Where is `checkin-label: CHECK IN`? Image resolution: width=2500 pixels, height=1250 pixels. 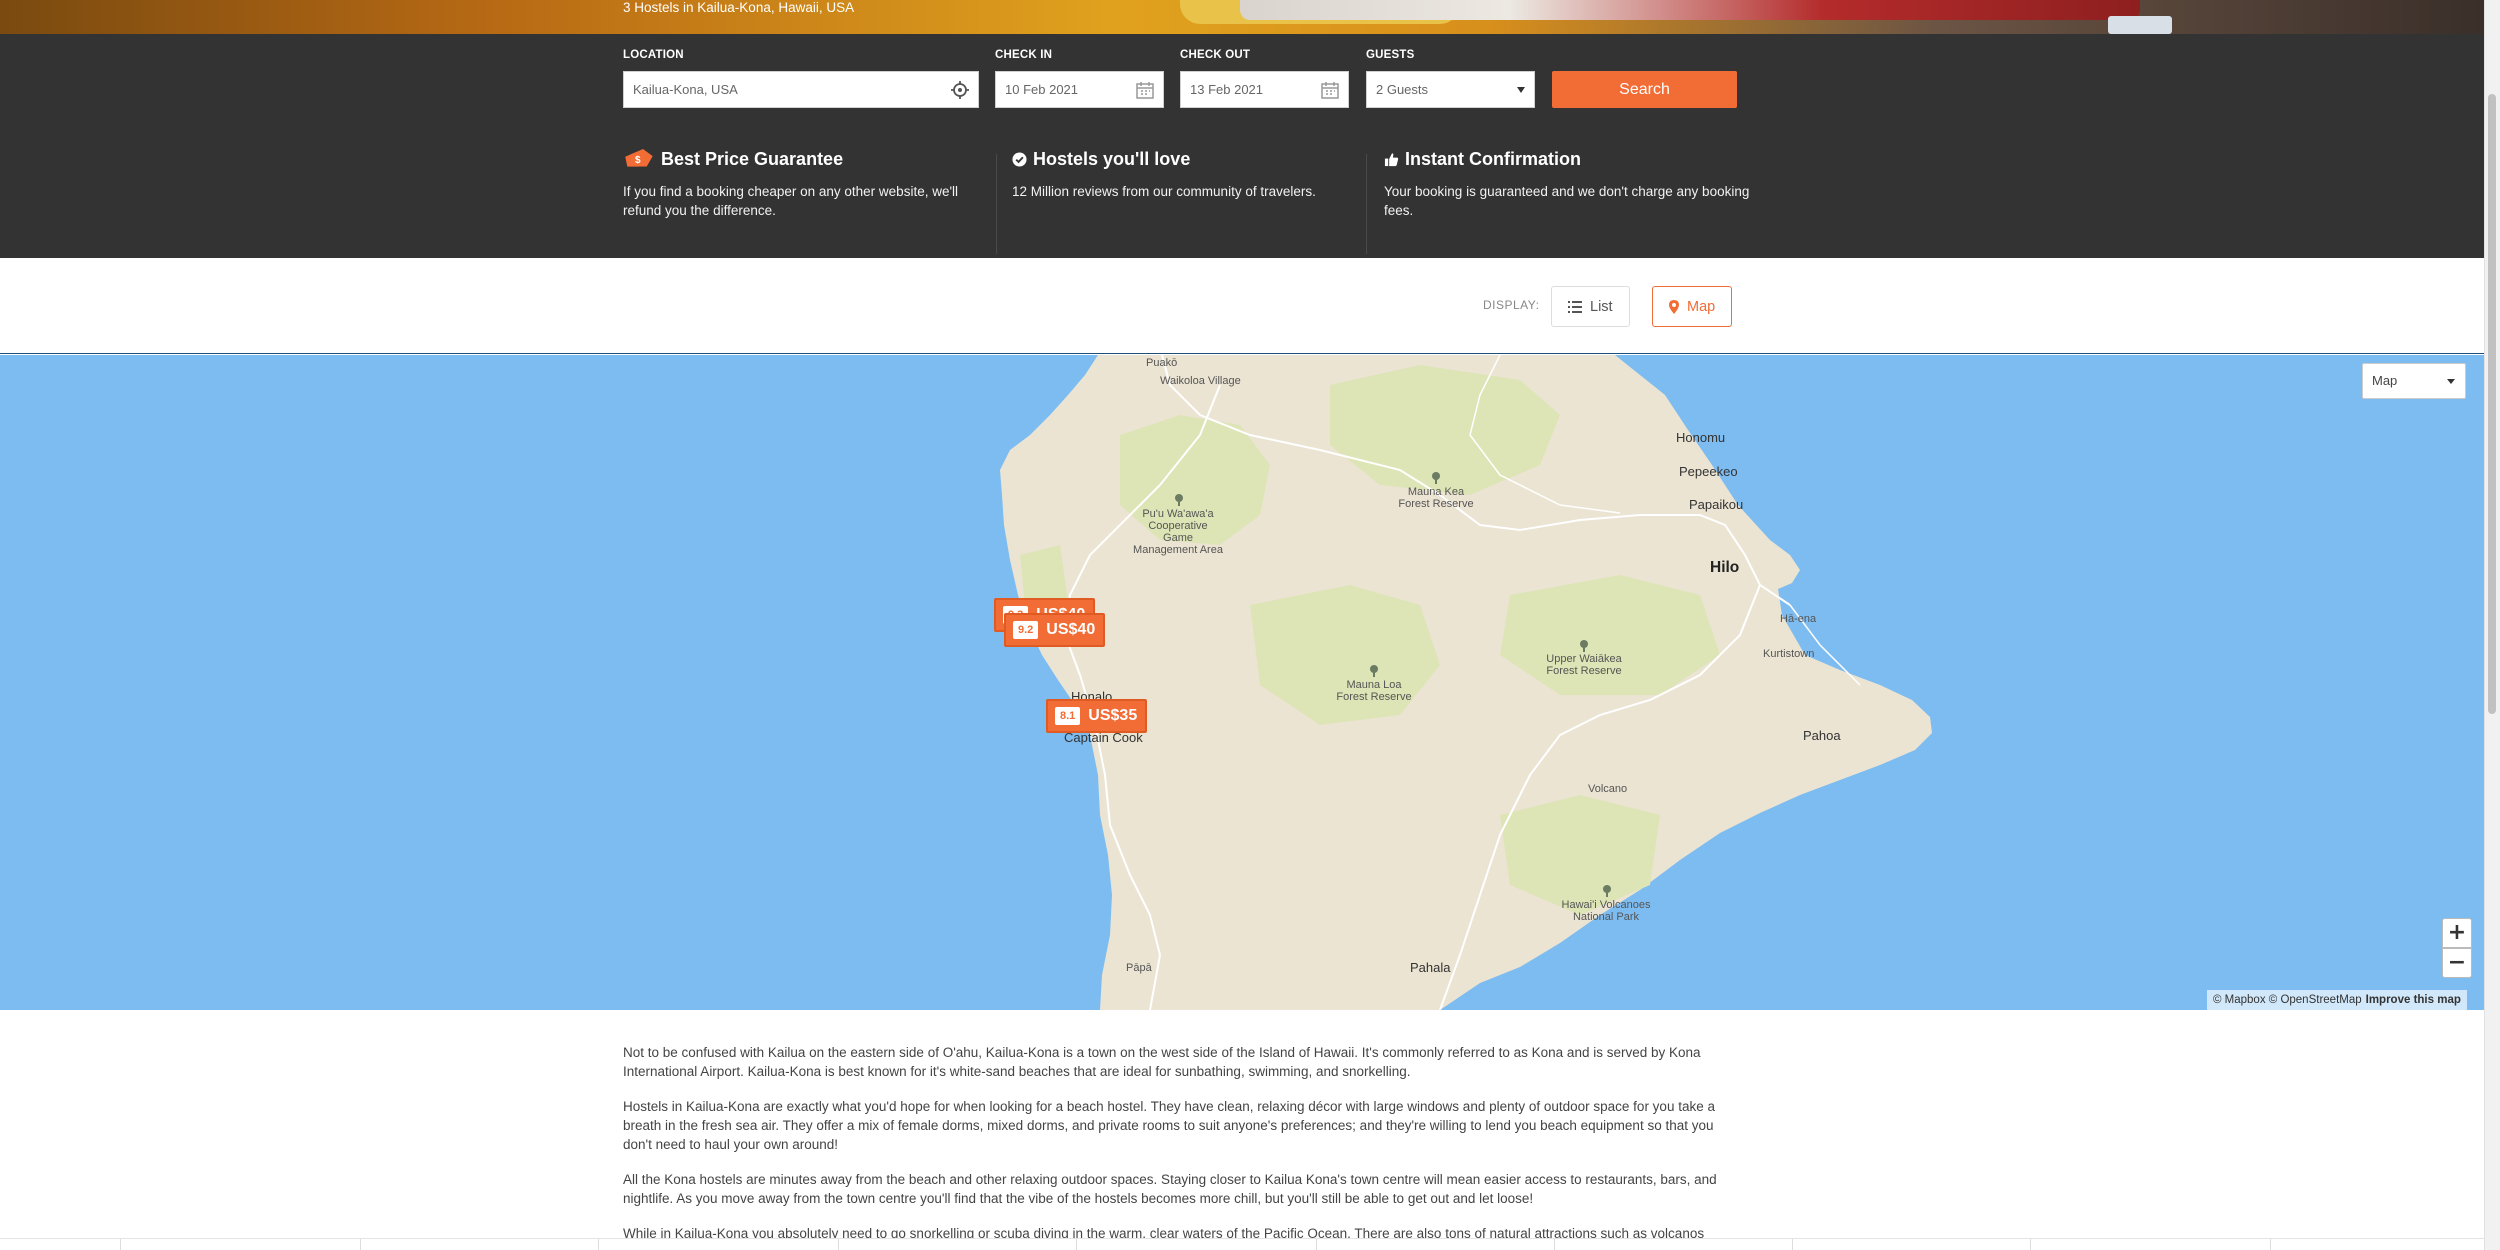 checkin-label: CHECK IN is located at coordinates (1024, 55).